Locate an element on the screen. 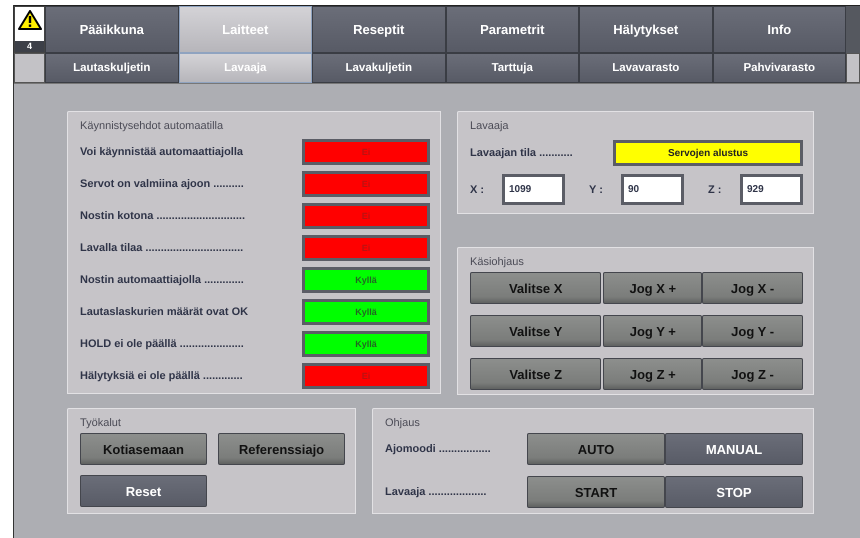  warning-icon is located at coordinates (30, 20).